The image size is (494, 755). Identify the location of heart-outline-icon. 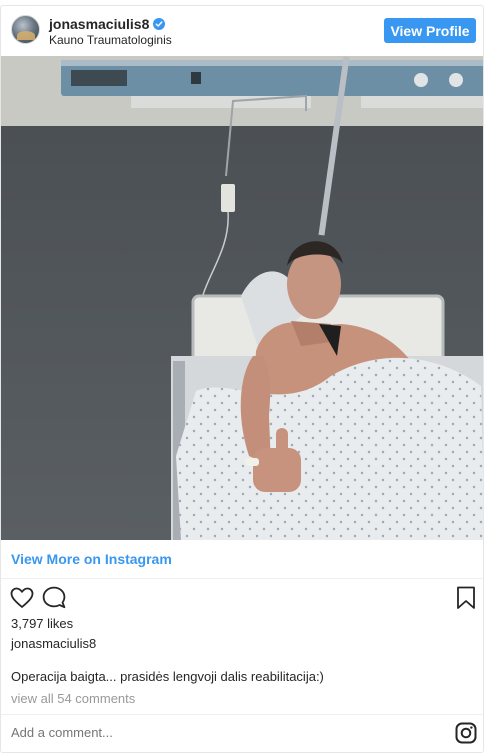
(22, 598).